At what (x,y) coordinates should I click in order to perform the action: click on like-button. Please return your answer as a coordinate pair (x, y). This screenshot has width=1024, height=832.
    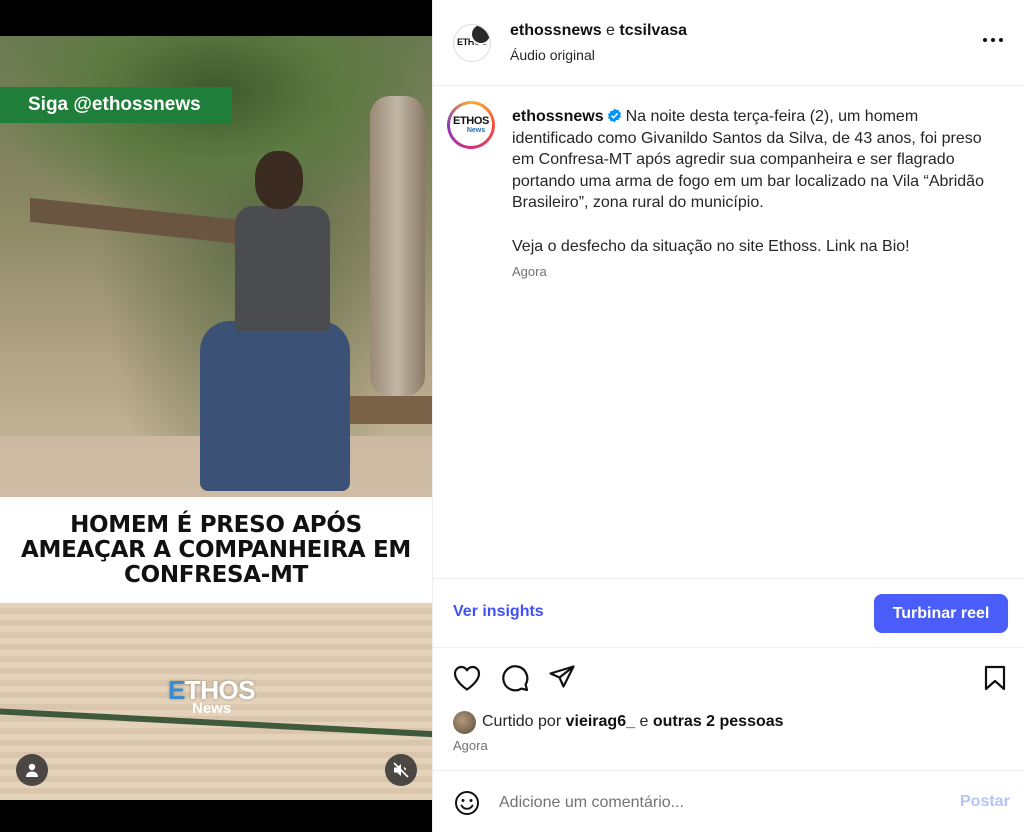
    Looking at the image, I should click on (467, 678).